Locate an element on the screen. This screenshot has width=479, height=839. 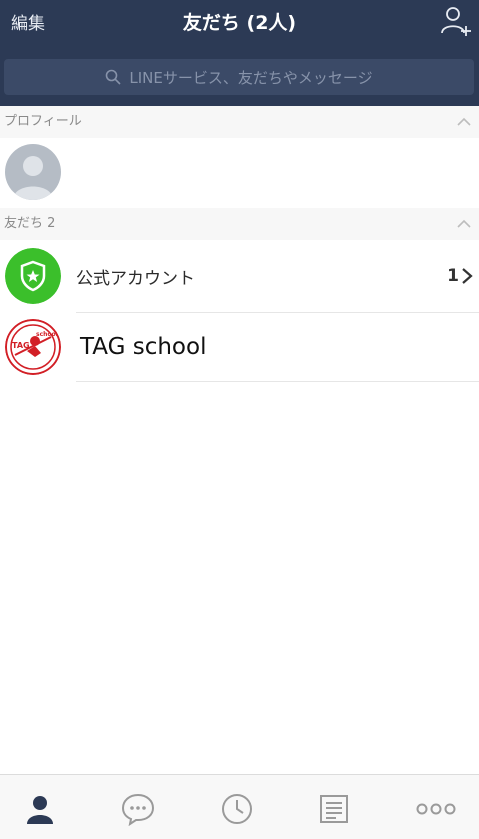
friend-name: TAG school is located at coordinates (143, 347).